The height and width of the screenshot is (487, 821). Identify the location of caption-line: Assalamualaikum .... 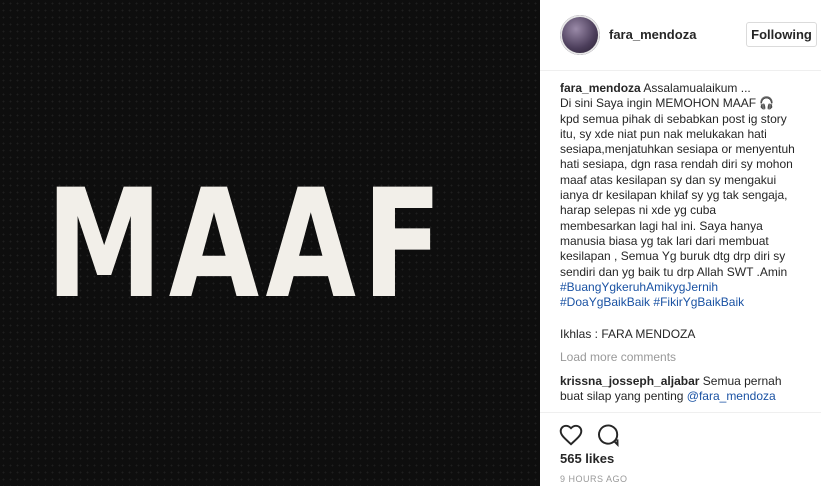
(697, 88).